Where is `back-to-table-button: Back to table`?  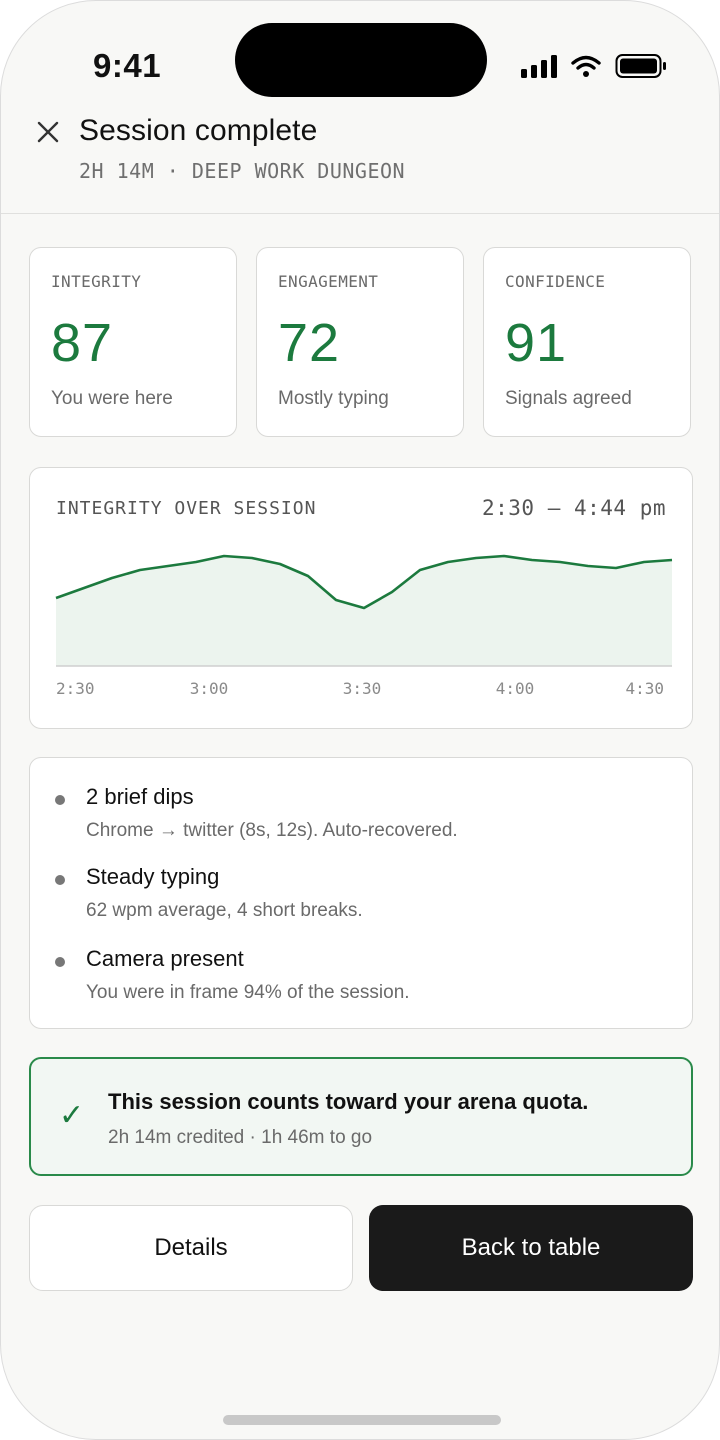 back-to-table-button: Back to table is located at coordinates (531, 1248).